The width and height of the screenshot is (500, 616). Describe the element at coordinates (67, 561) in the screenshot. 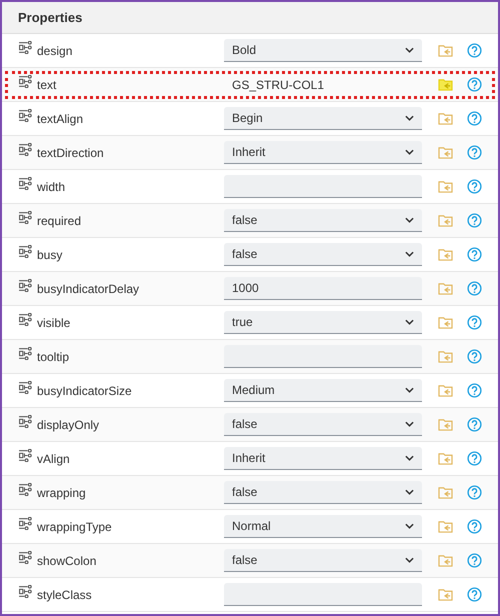

I see `property-label: showColon` at that location.